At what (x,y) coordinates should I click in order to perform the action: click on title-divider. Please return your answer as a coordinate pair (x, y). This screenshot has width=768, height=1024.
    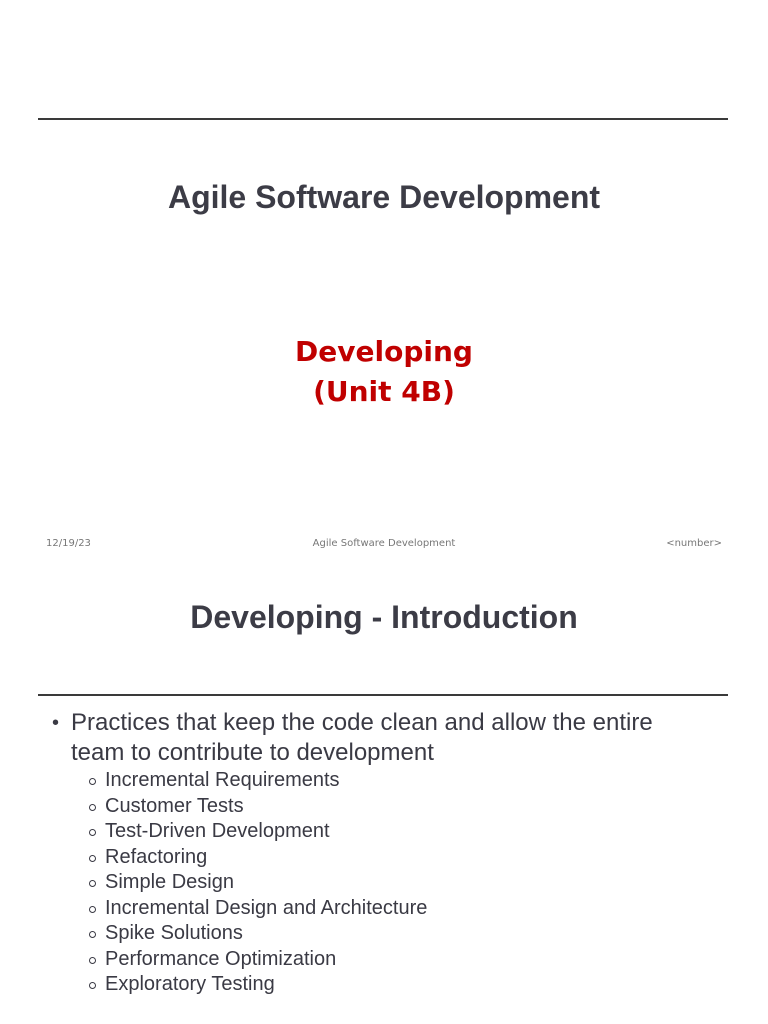
    Looking at the image, I should click on (383, 695).